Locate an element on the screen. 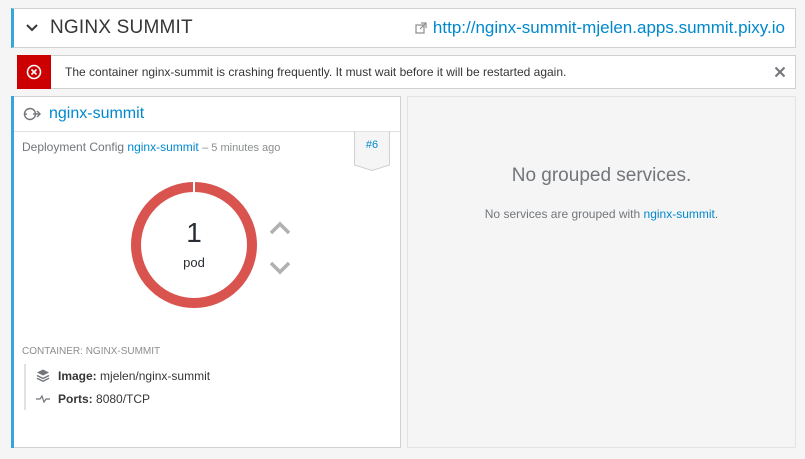  image-label: Image: is located at coordinates (77, 375).